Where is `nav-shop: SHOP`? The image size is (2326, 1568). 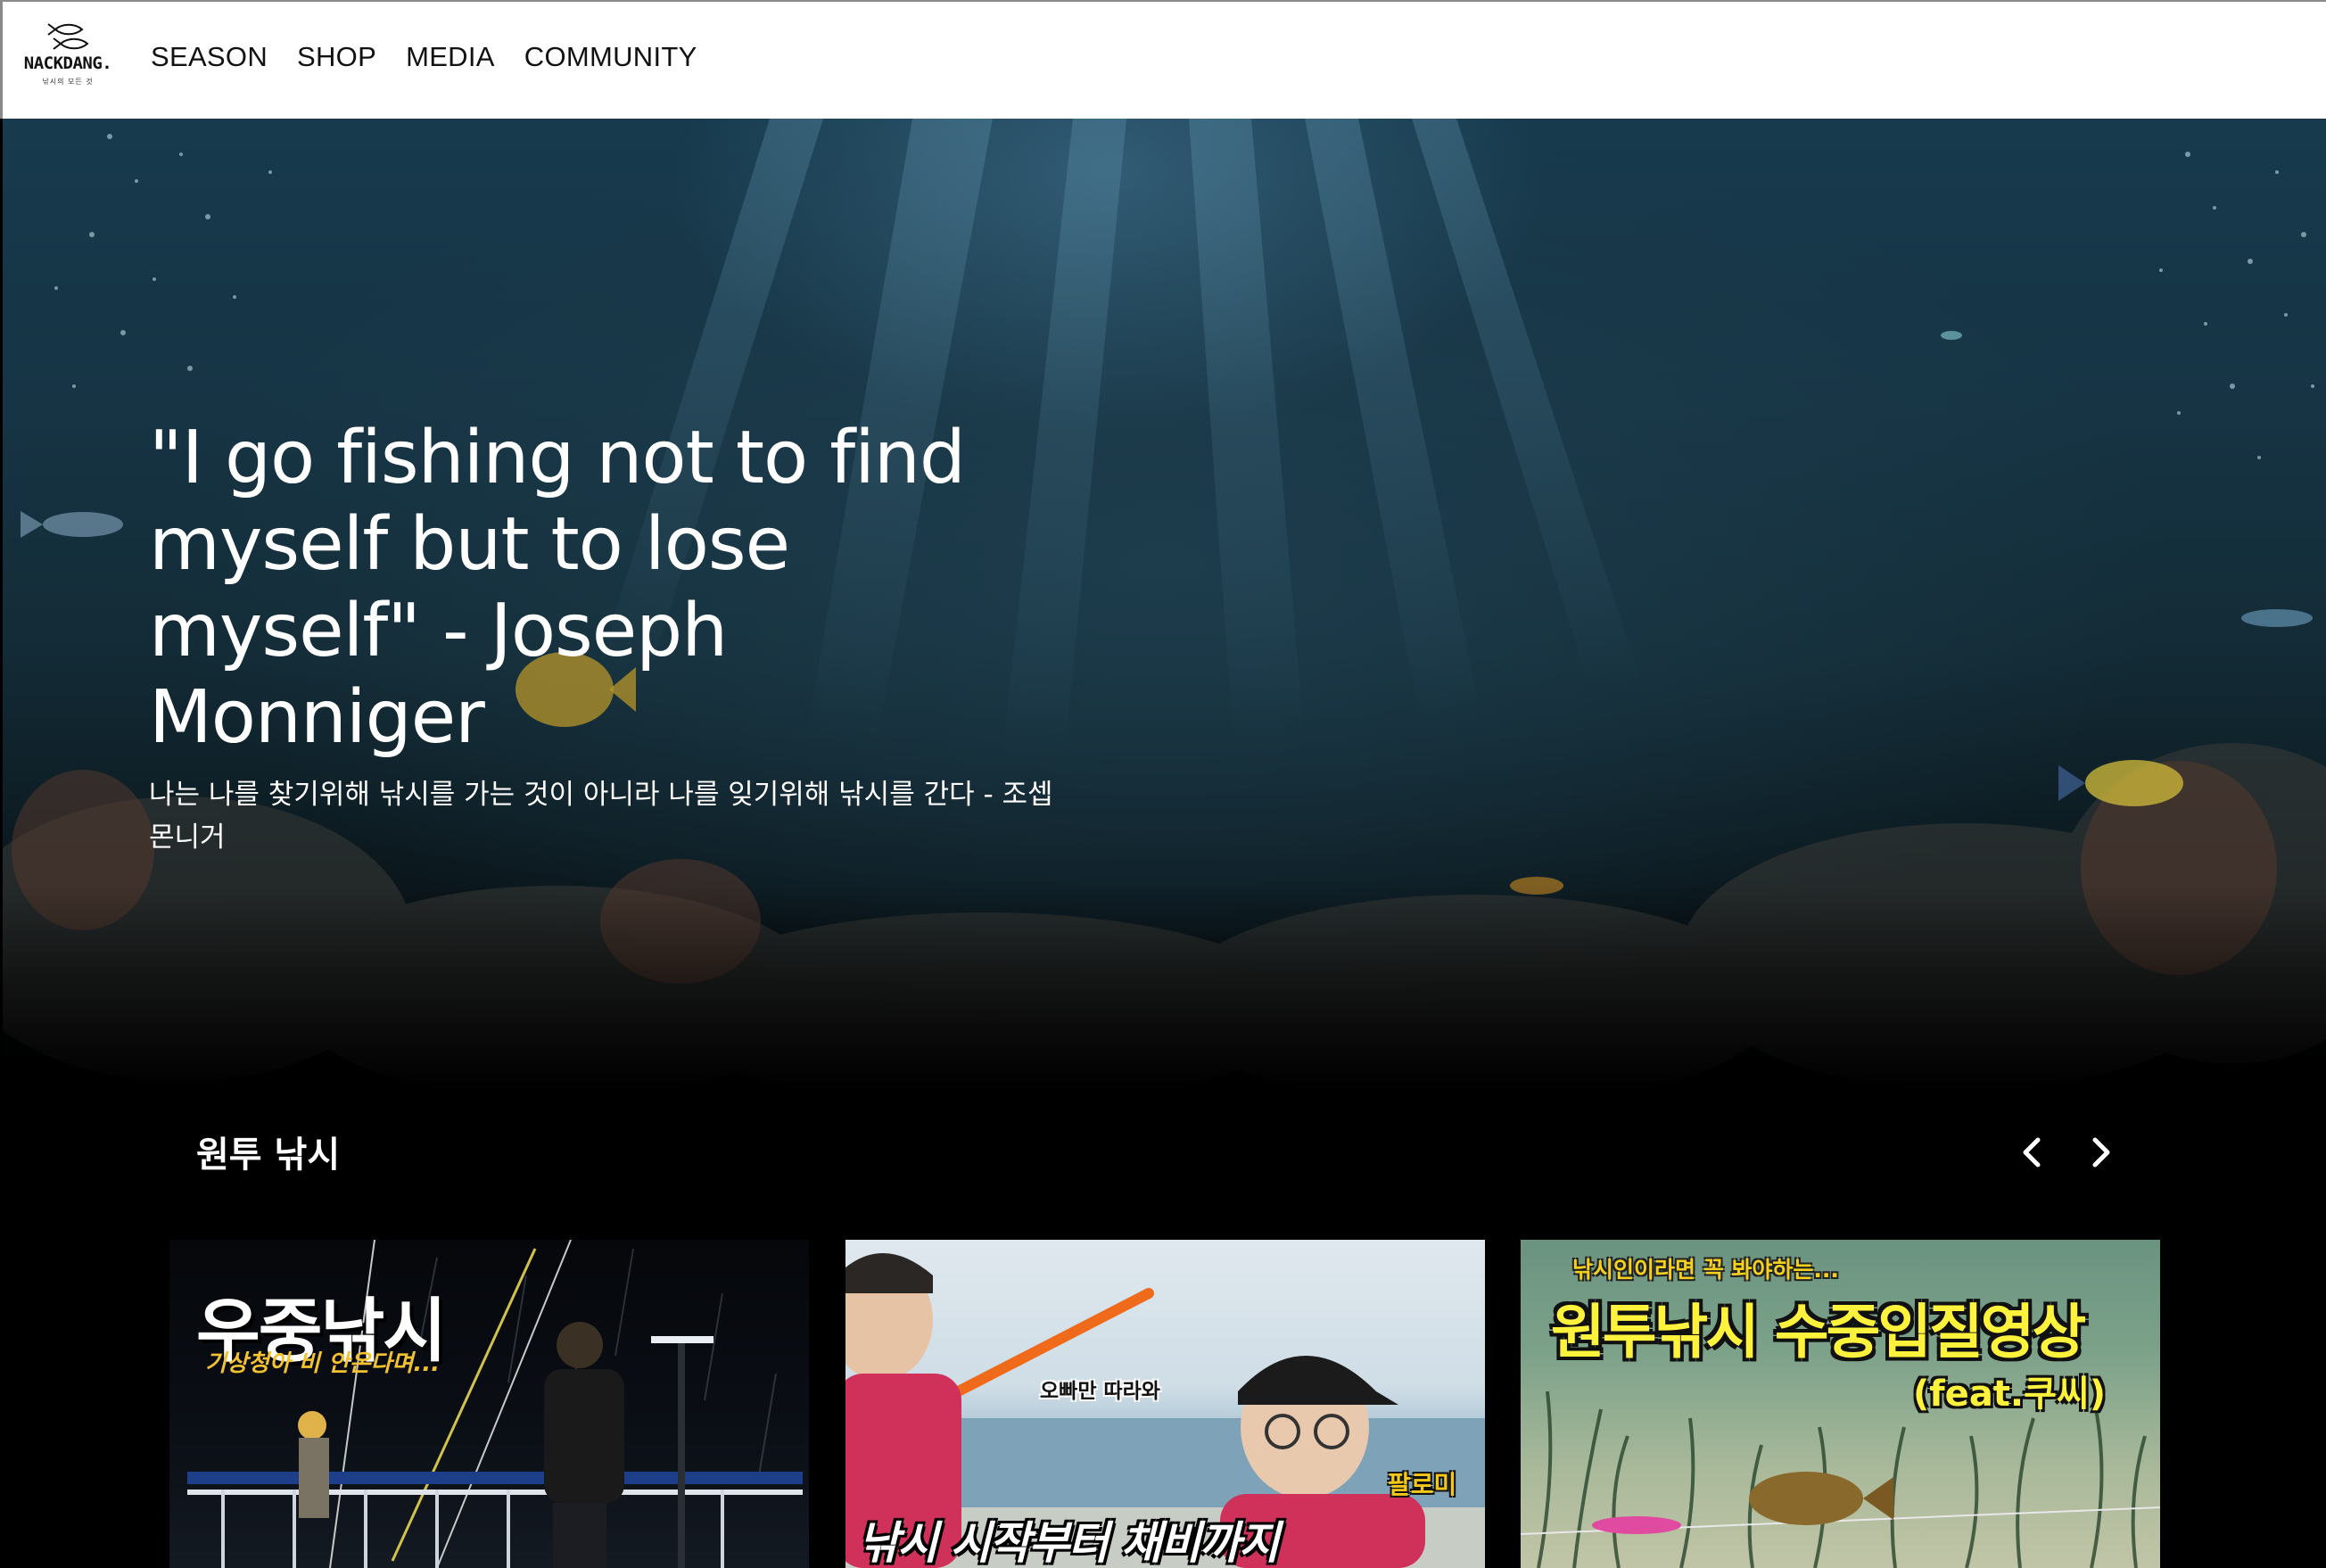 nav-shop: SHOP is located at coordinates (336, 57).